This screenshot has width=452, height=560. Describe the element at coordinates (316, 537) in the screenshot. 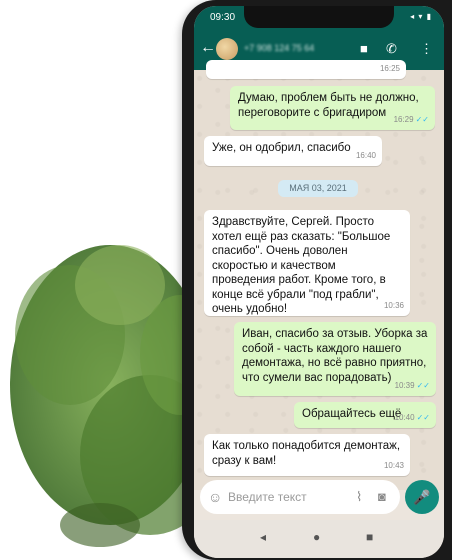

I see `nav-home-icon: ●` at that location.